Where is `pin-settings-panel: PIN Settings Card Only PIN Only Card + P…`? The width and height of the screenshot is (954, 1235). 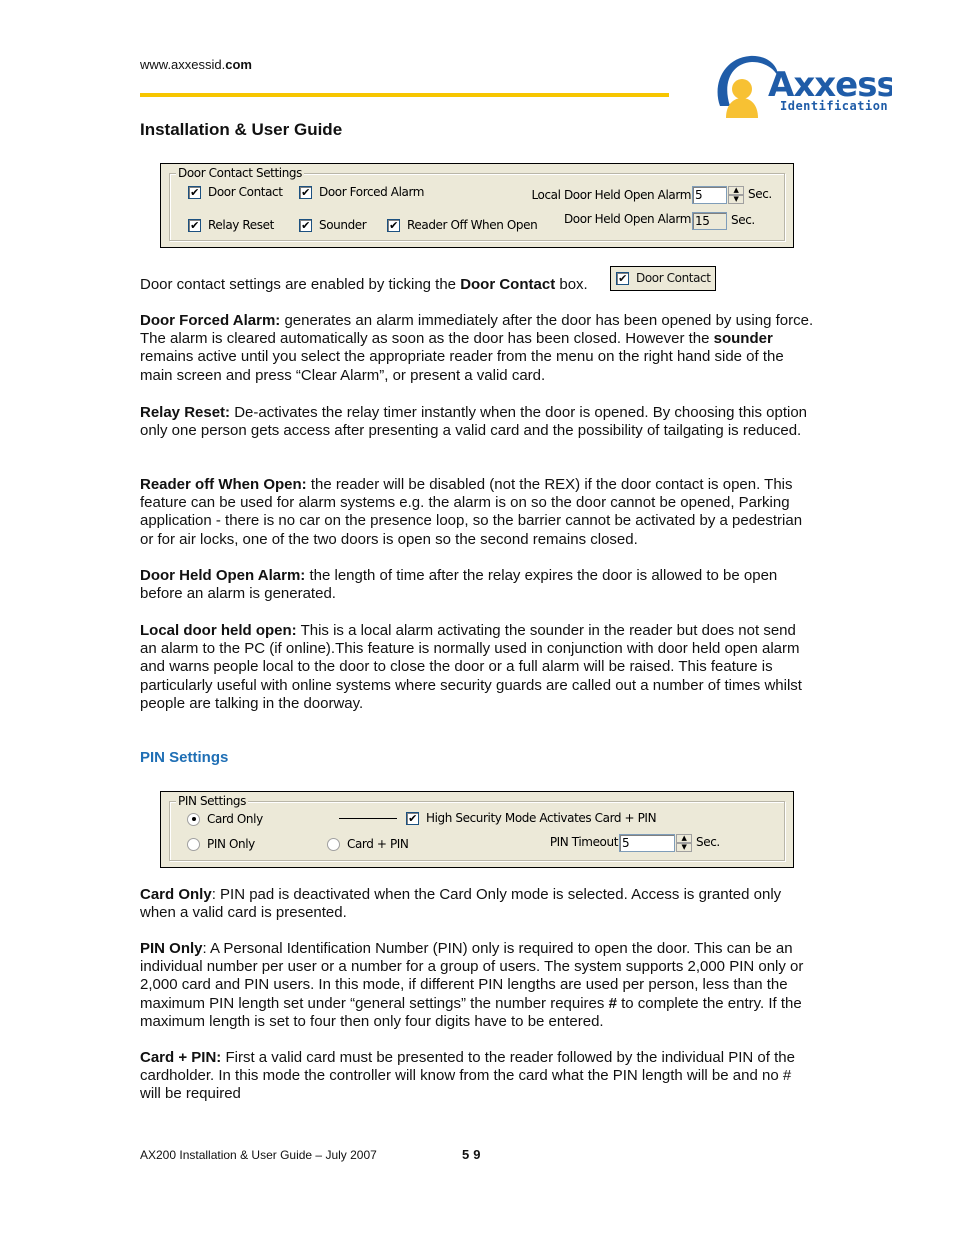 pin-settings-panel: PIN Settings Card Only PIN Only Card + P… is located at coordinates (477, 829).